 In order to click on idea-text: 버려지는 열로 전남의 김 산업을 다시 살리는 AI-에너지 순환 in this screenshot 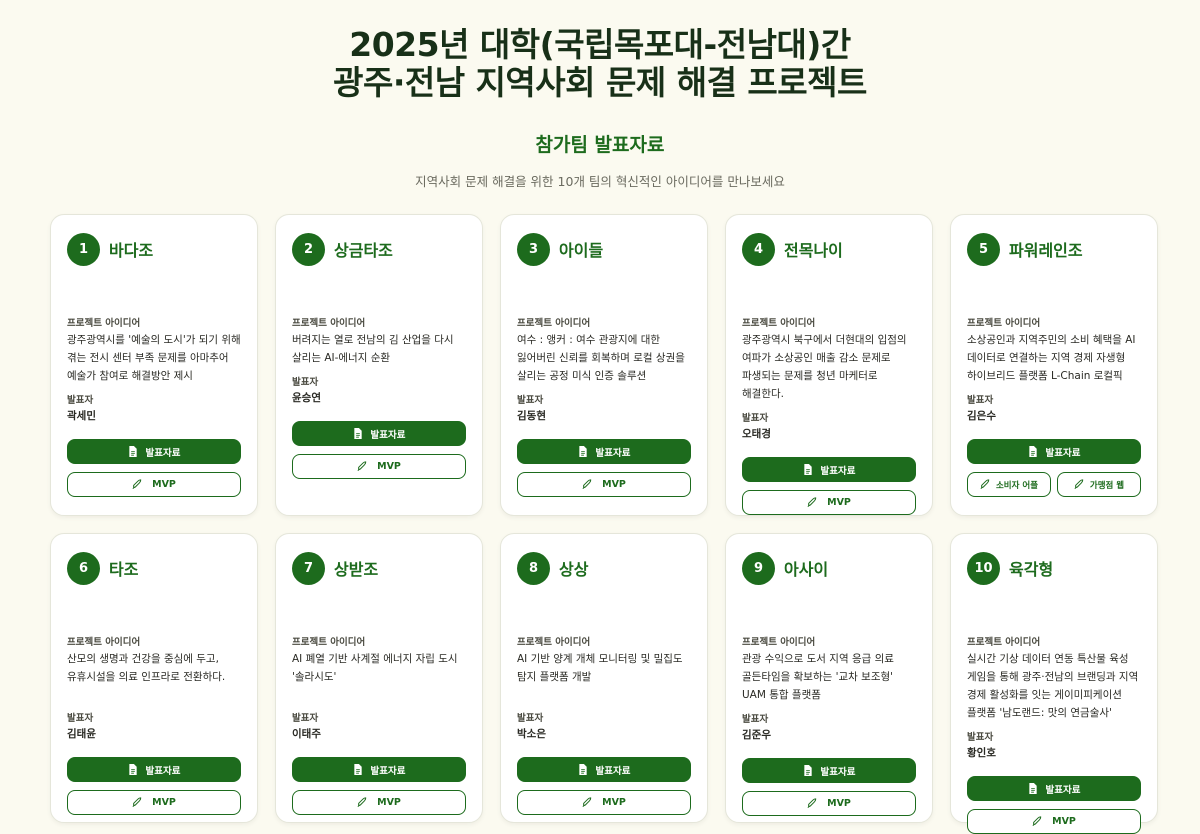, I will do `click(373, 349)`.